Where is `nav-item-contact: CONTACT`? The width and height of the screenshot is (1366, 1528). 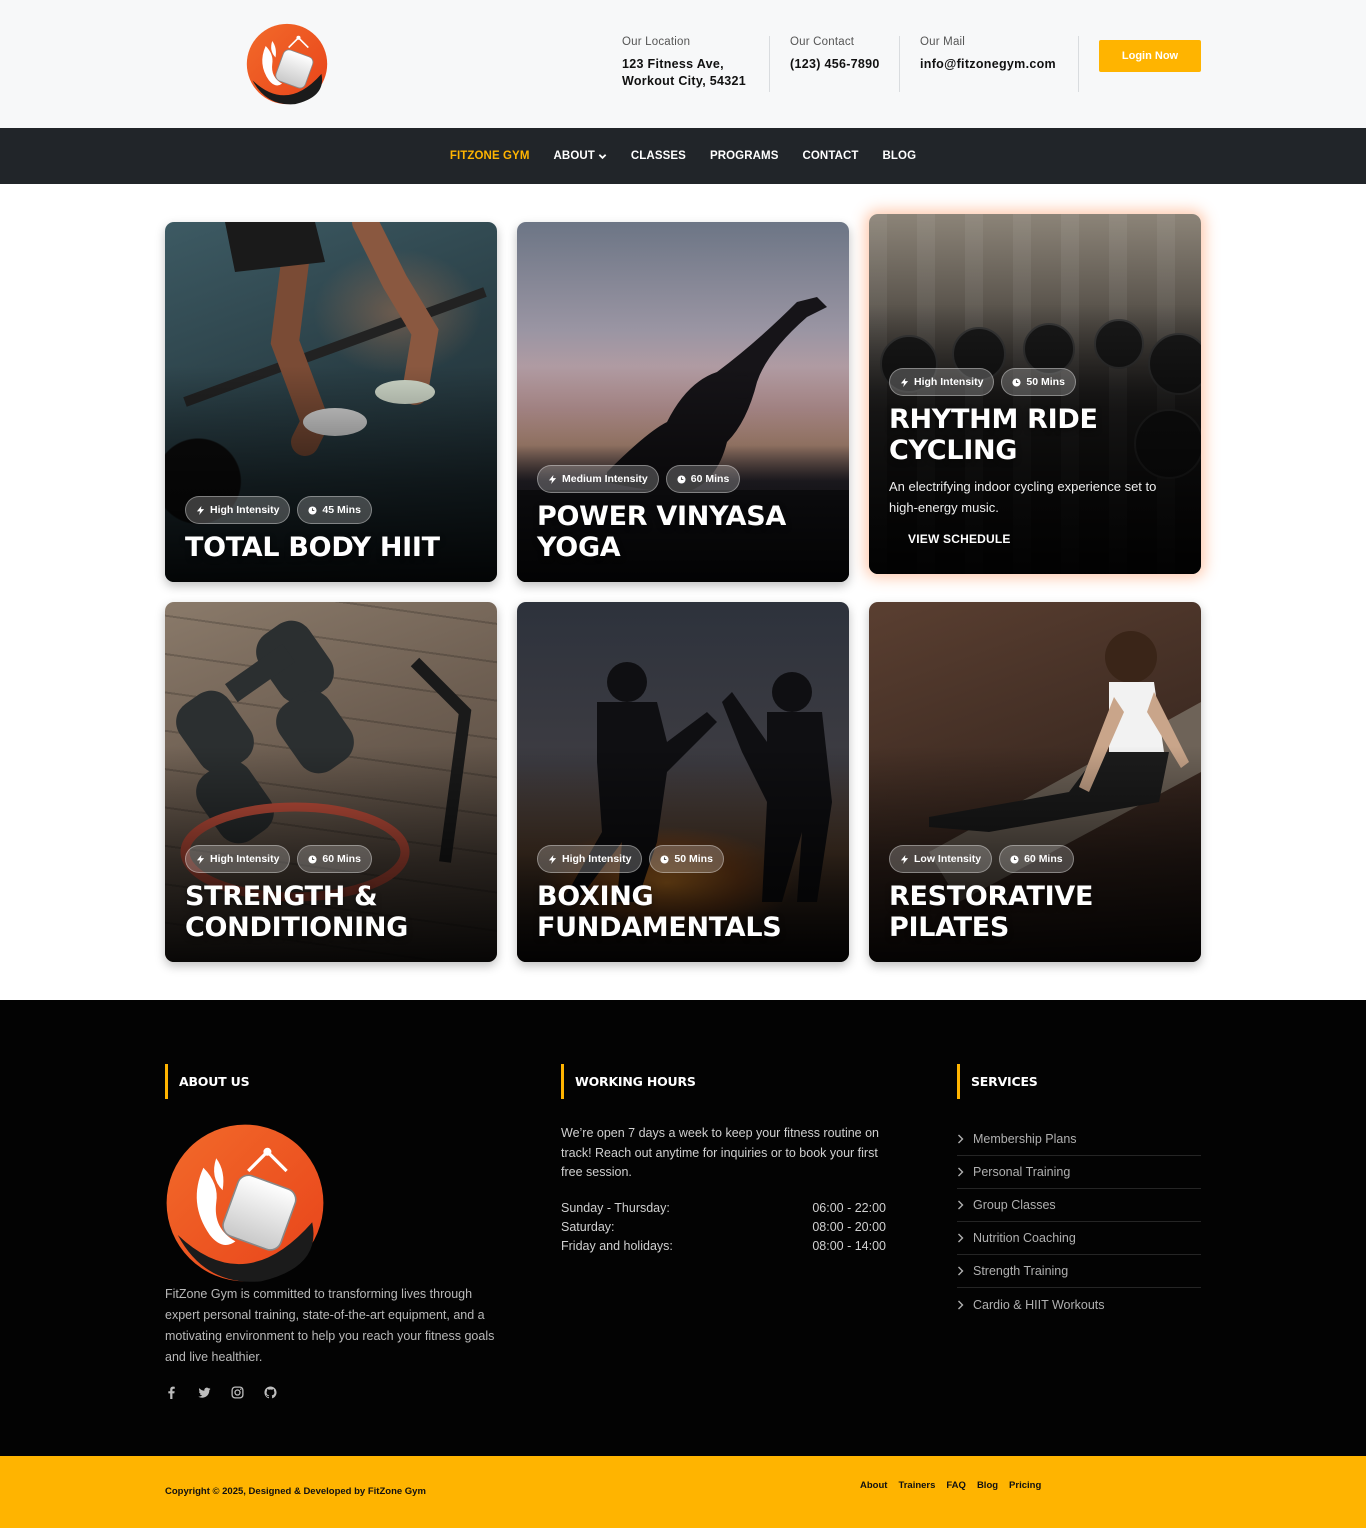
nav-item-contact: CONTACT is located at coordinates (830, 156).